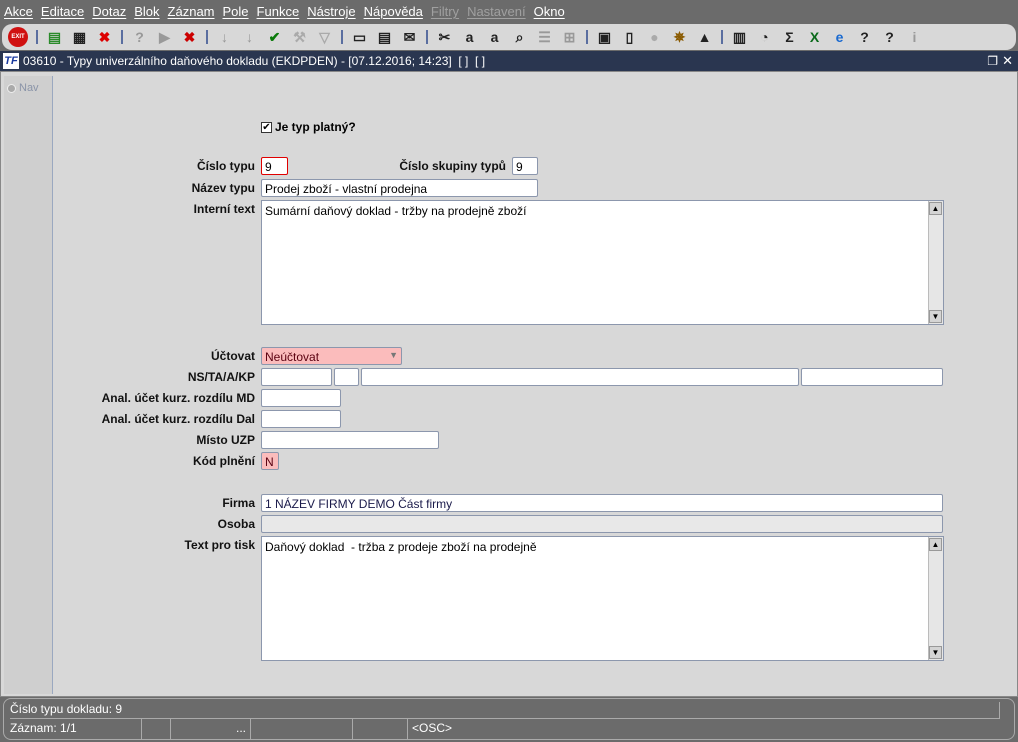  What do you see at coordinates (11, 88) in the screenshot?
I see `radio-icon` at bounding box center [11, 88].